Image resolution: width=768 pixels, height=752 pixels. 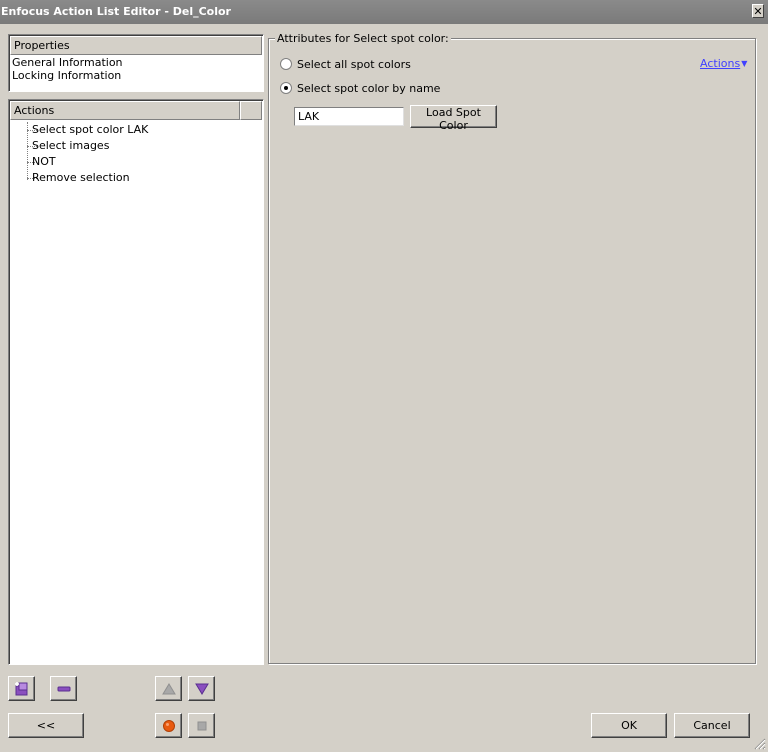 What do you see at coordinates (720, 63) in the screenshot?
I see `actions-link-label: Actions` at bounding box center [720, 63].